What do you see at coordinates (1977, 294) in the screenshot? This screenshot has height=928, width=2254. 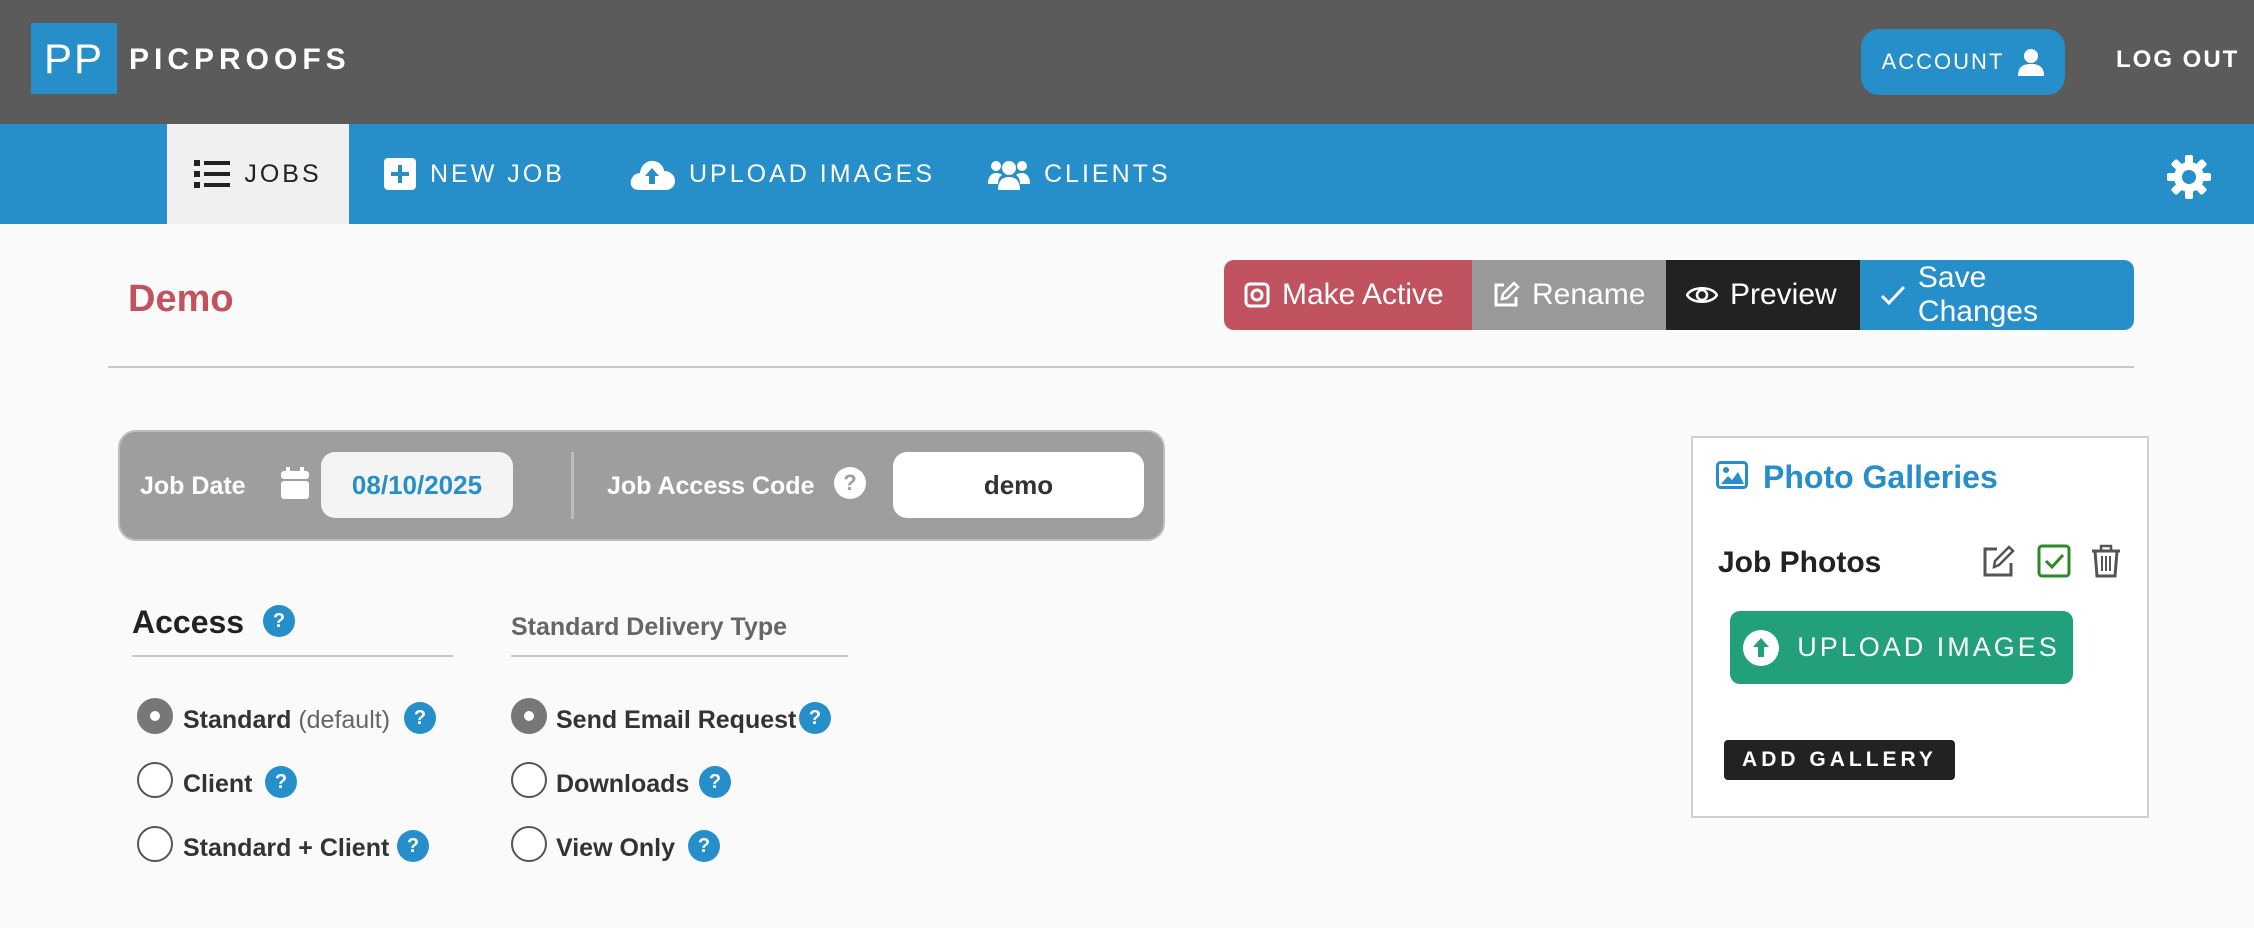 I see `save-changes-label: Save Changes` at bounding box center [1977, 294].